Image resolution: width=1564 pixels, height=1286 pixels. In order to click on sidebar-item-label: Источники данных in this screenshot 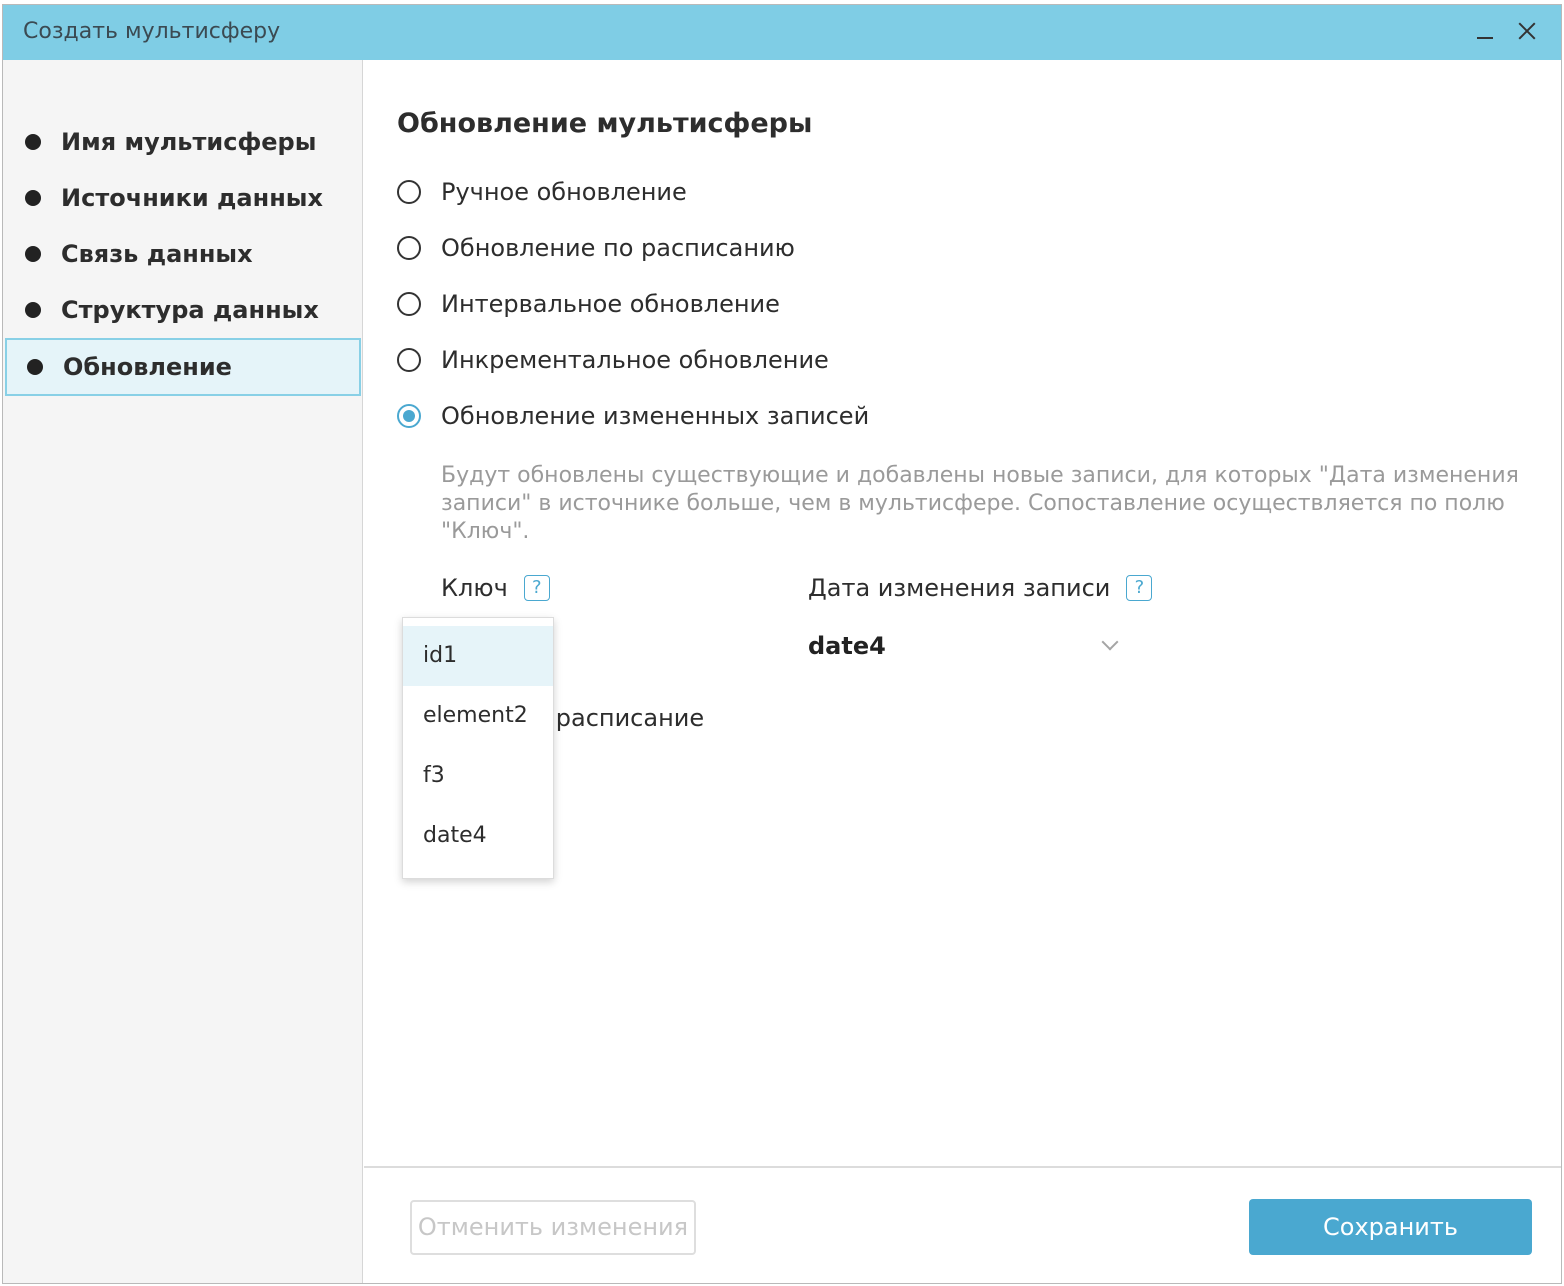, I will do `click(192, 198)`.